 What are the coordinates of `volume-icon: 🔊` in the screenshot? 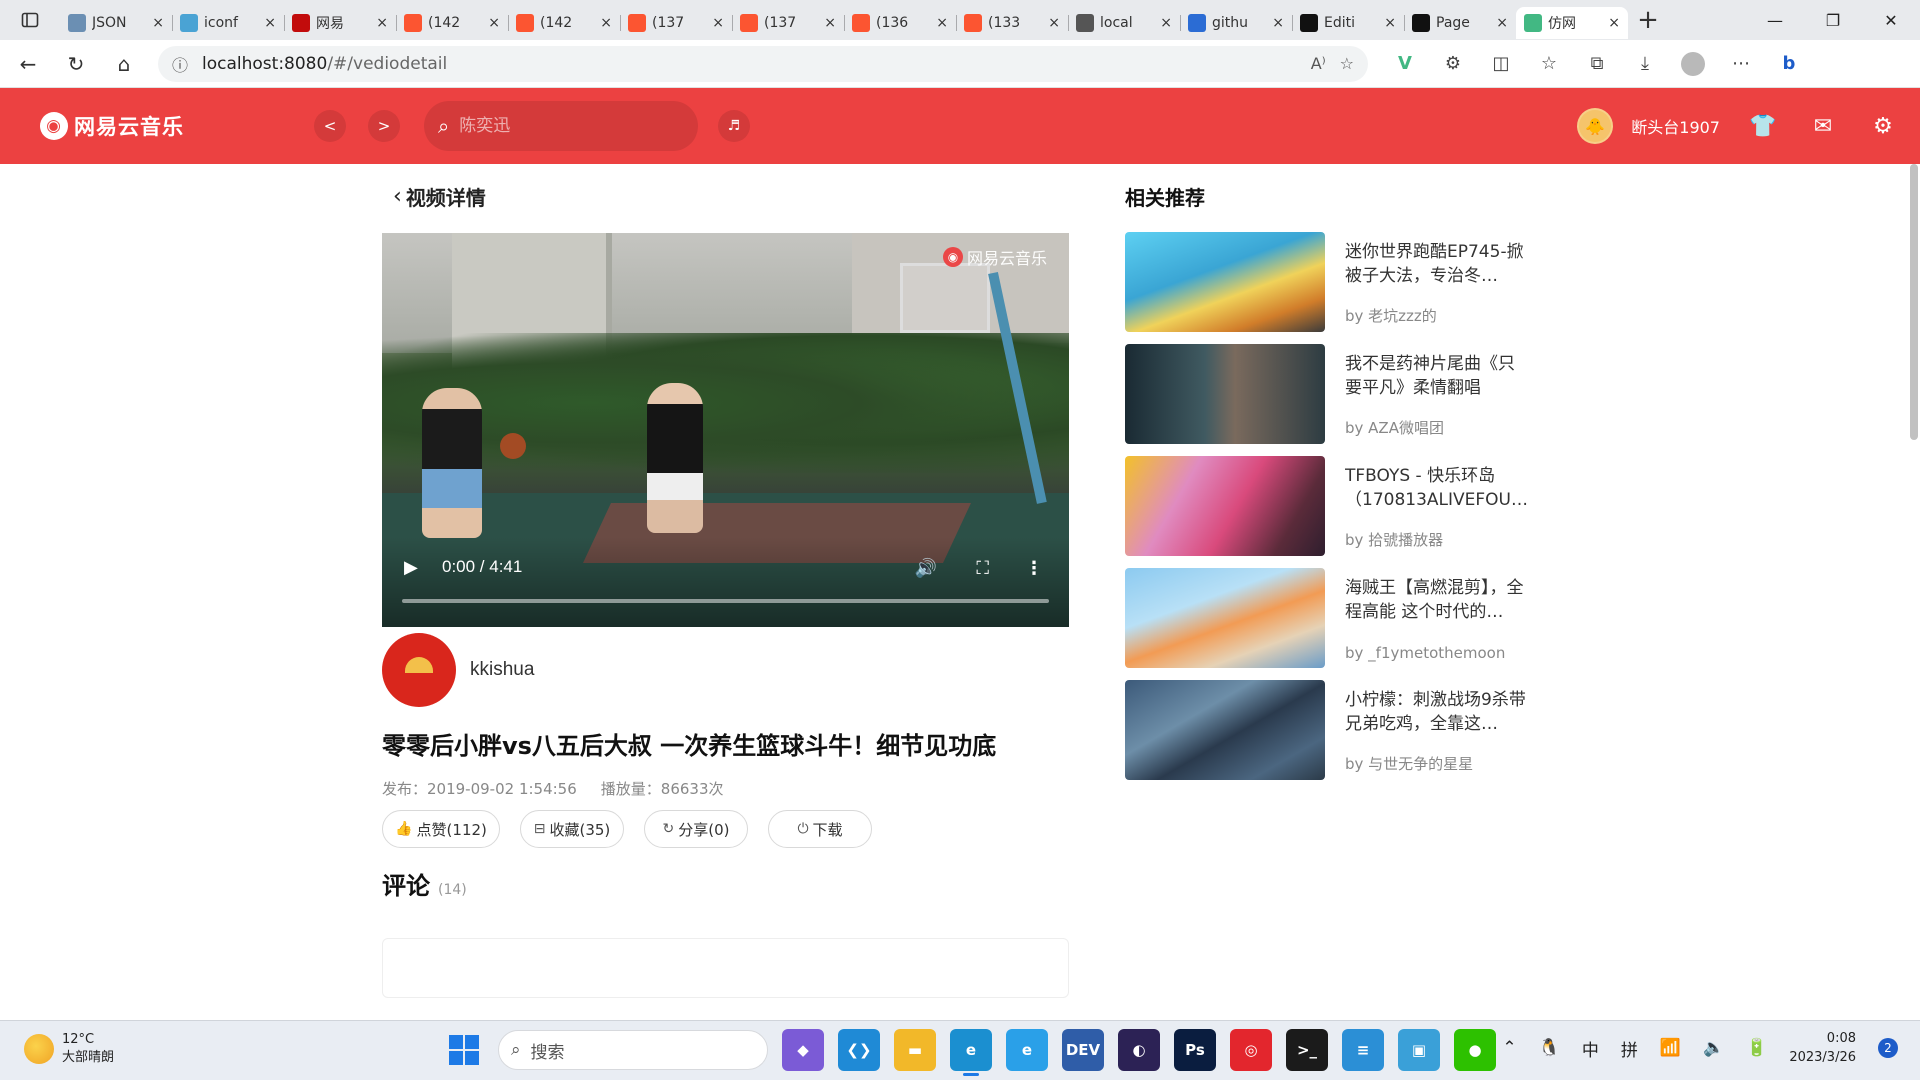 It's located at (926, 568).